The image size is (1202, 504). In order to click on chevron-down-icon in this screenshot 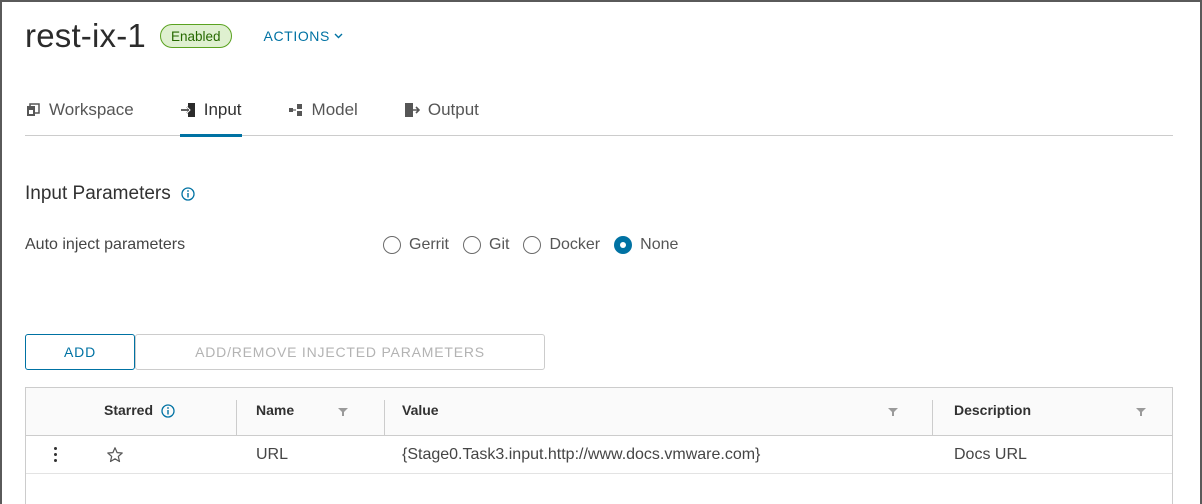, I will do `click(338, 36)`.